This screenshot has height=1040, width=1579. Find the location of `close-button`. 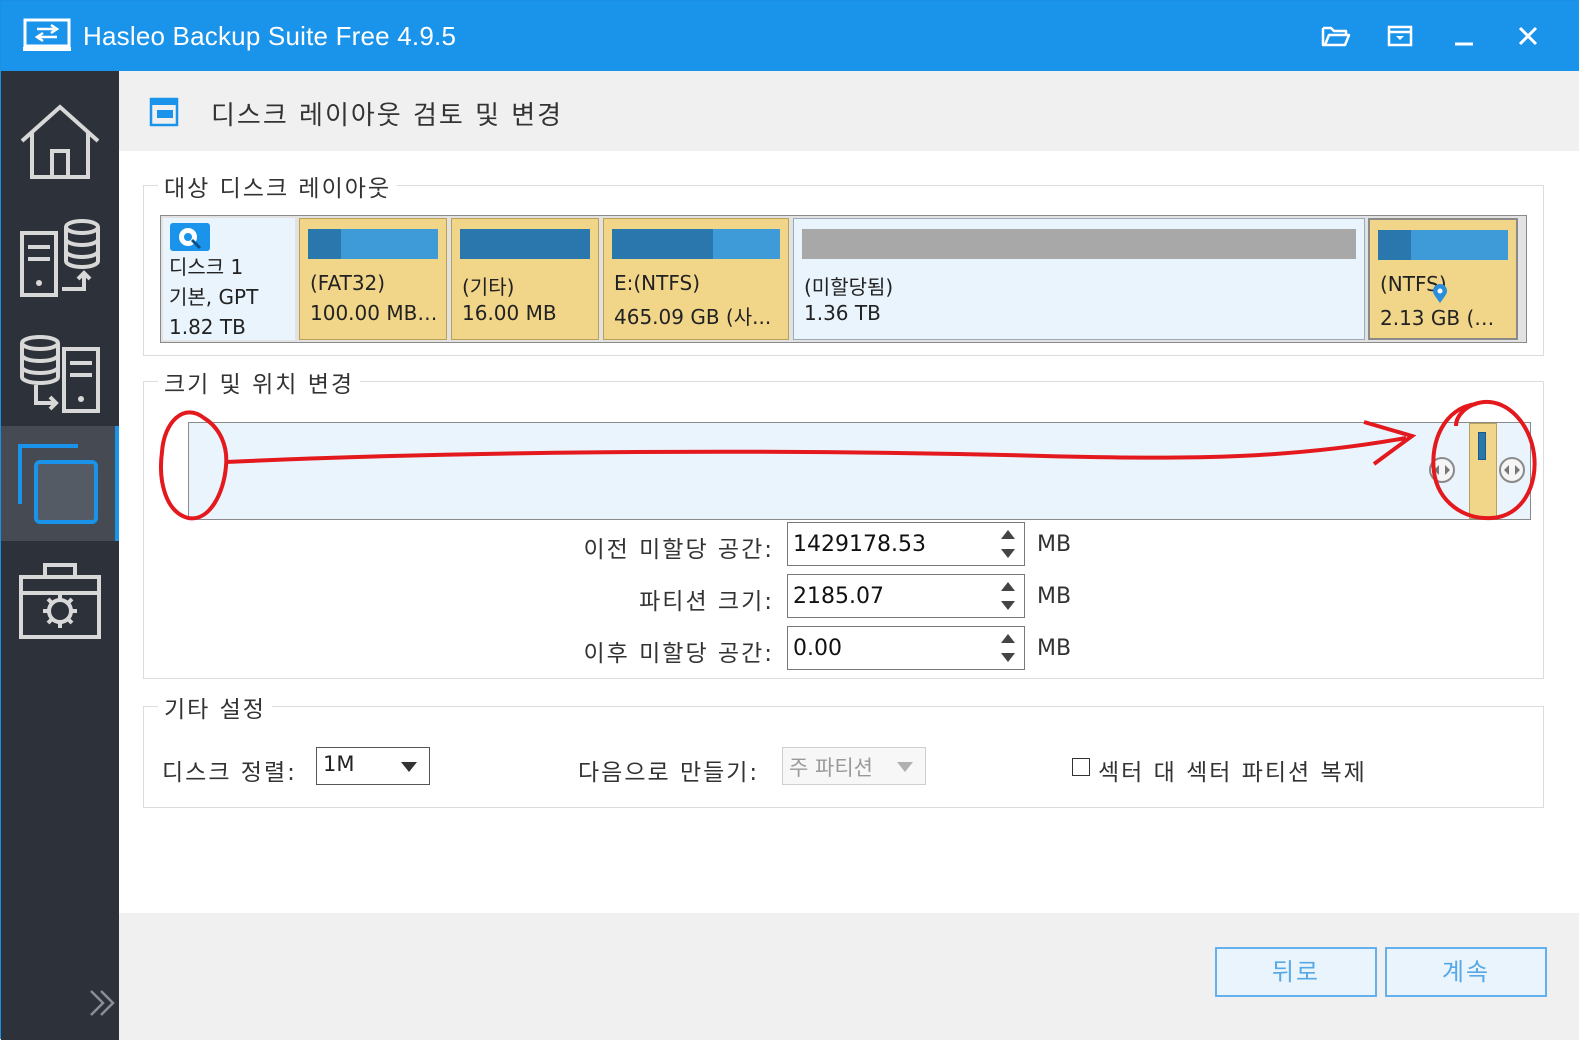

close-button is located at coordinates (1528, 36).